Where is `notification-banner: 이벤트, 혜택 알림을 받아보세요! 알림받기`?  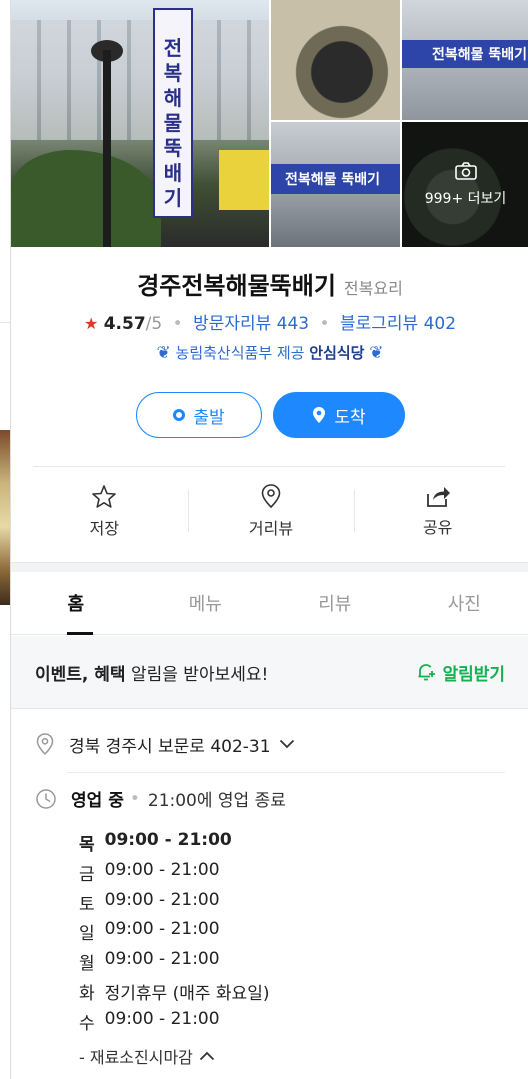 notification-banner: 이벤트, 혜택 알림을 받아보세요! 알림받기 is located at coordinates (269, 672).